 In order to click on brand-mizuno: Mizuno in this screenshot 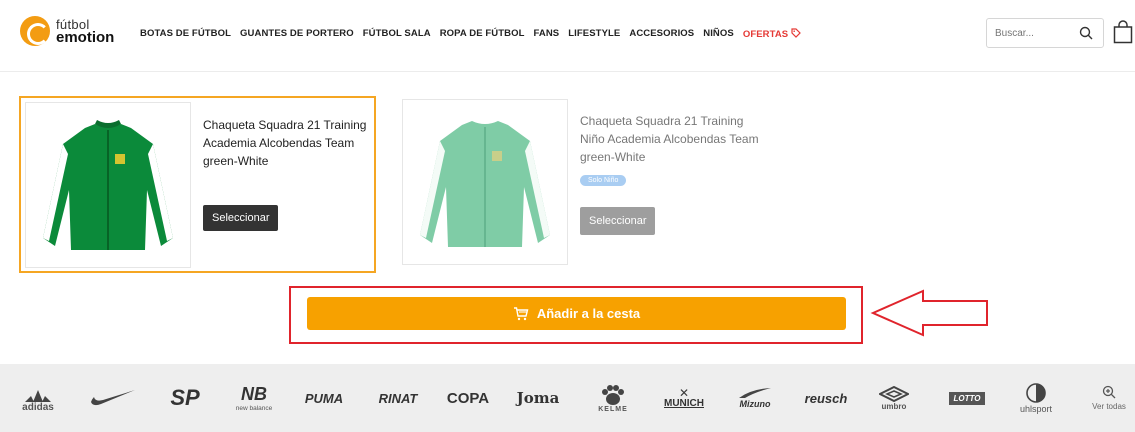, I will do `click(755, 398)`.